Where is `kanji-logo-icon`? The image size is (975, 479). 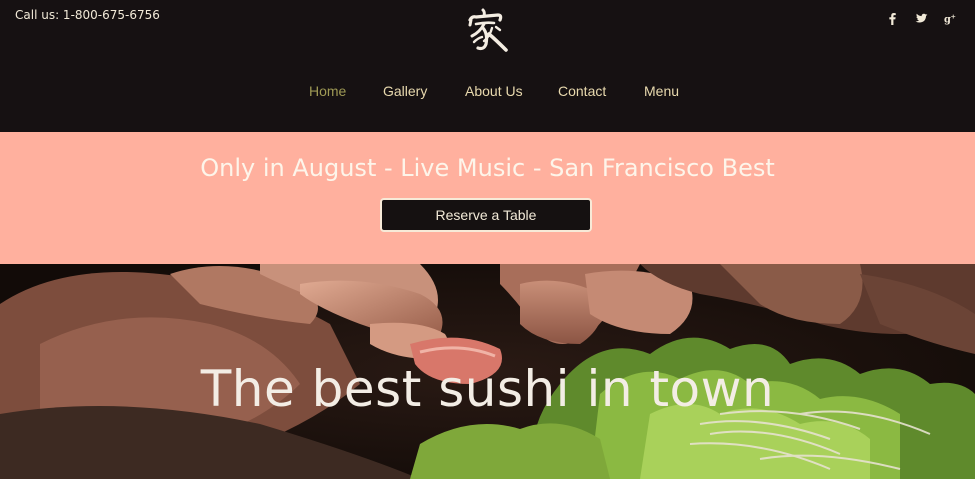 kanji-logo-icon is located at coordinates (486, 32).